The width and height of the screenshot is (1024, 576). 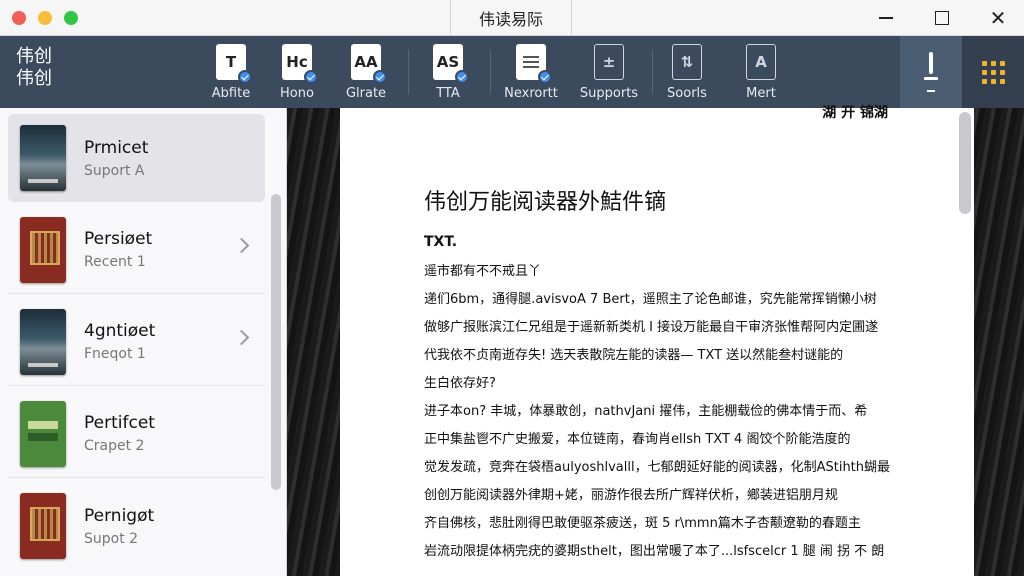 I want to click on page-subtitle: TXT., so click(x=441, y=242).